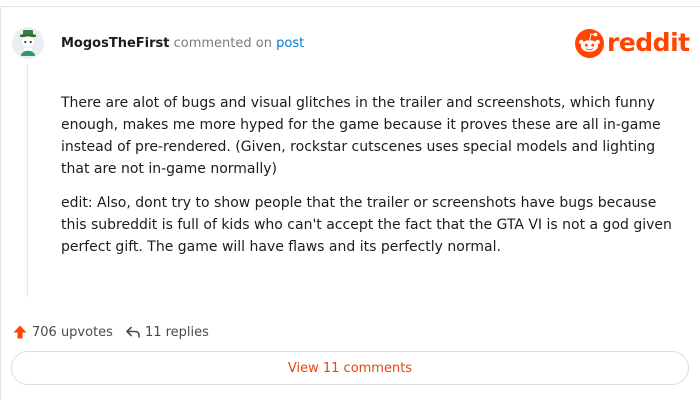 The image size is (700, 400). Describe the element at coordinates (115, 43) in the screenshot. I see `username-link: MogosTheFirst` at that location.